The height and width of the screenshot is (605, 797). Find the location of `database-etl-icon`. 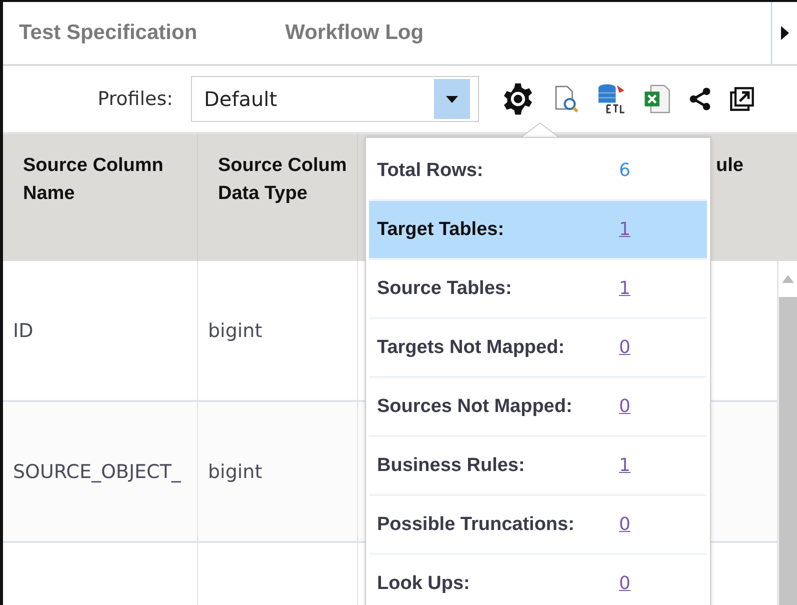

database-etl-icon is located at coordinates (612, 99).